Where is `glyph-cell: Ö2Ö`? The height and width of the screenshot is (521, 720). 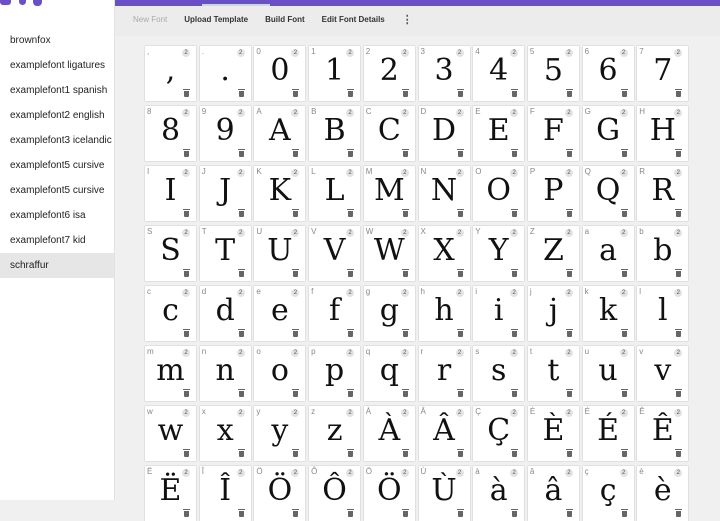 glyph-cell: Ö2Ö is located at coordinates (280, 493).